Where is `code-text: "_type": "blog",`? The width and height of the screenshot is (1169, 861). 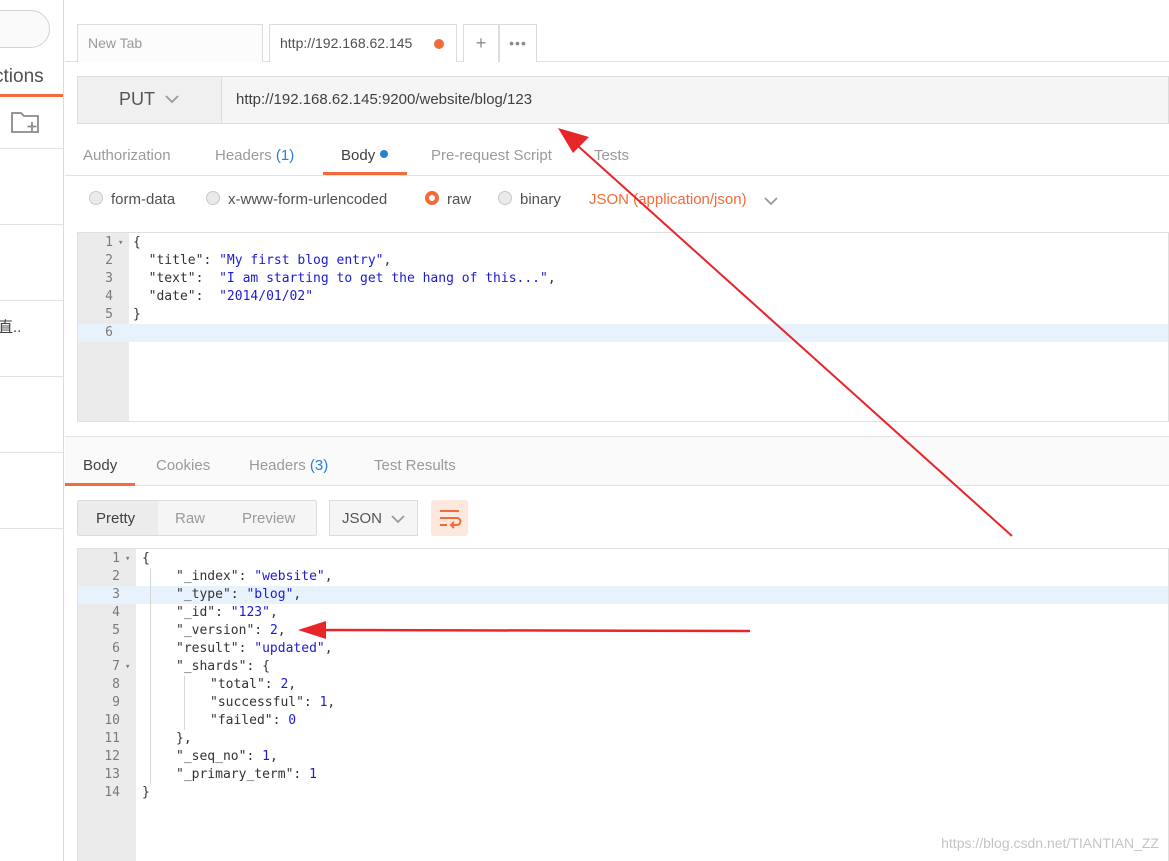 code-text: "_type": "blog", is located at coordinates (239, 594).